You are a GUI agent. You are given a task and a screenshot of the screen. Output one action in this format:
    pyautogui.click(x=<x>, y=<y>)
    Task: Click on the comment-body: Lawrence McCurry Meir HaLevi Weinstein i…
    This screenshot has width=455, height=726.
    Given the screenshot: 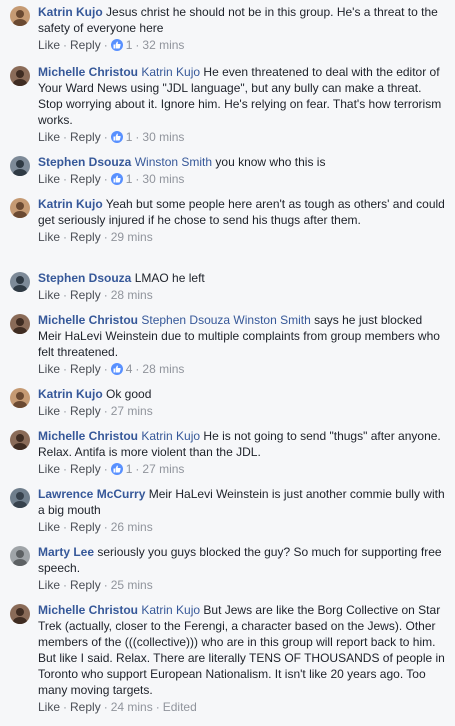 What is the action you would take?
    pyautogui.click(x=242, y=502)
    